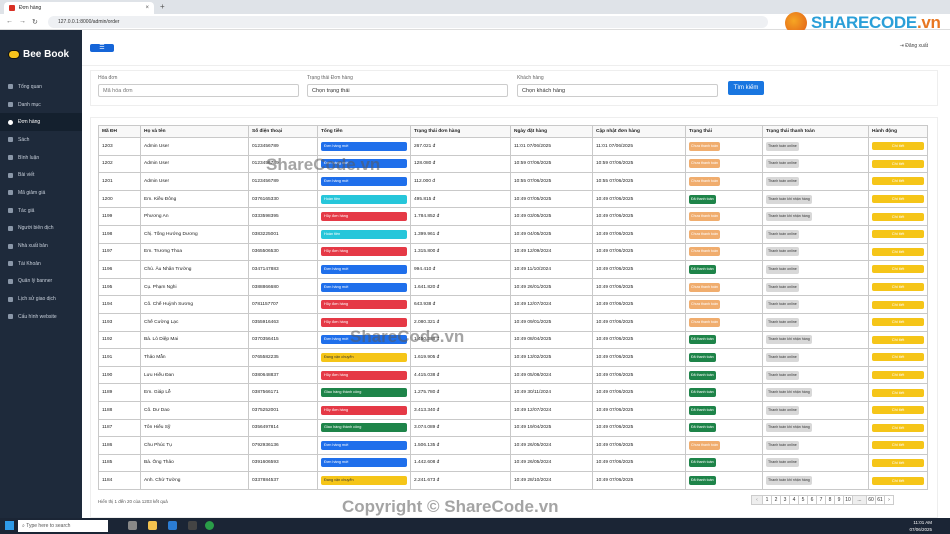 Image resolution: width=950 pixels, height=534 pixels. Describe the element at coordinates (192, 525) in the screenshot. I see `terminal-icon` at that location.